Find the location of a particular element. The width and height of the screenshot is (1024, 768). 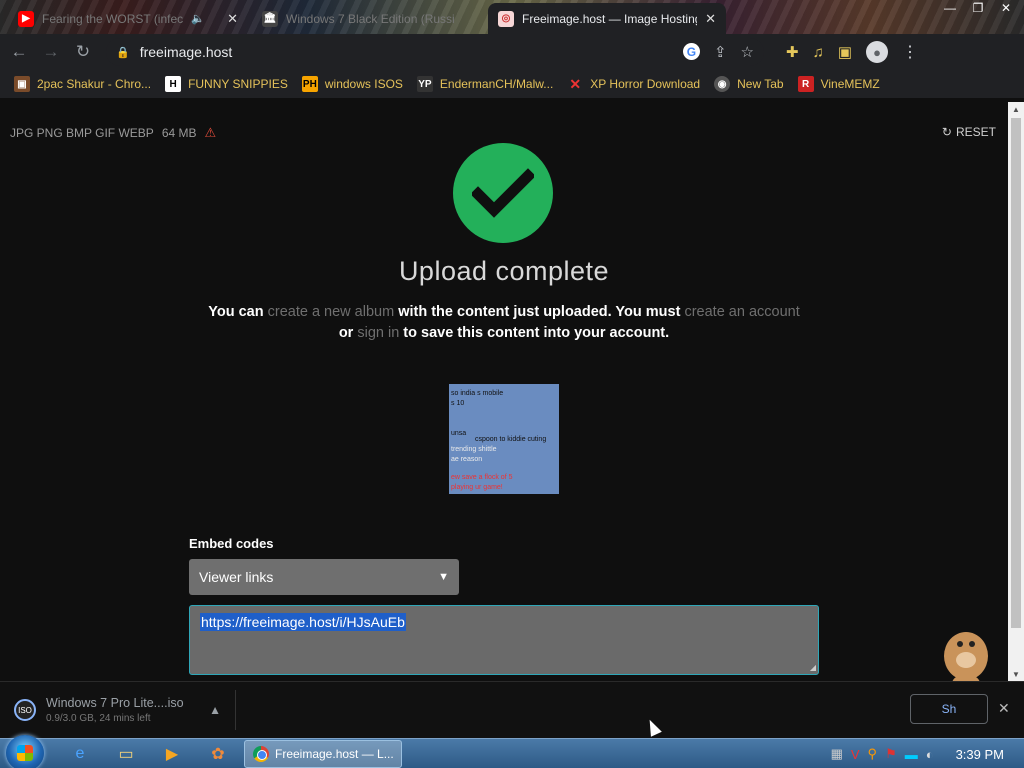

scroll-up-icon: ▲ is located at coordinates (1016, 109).